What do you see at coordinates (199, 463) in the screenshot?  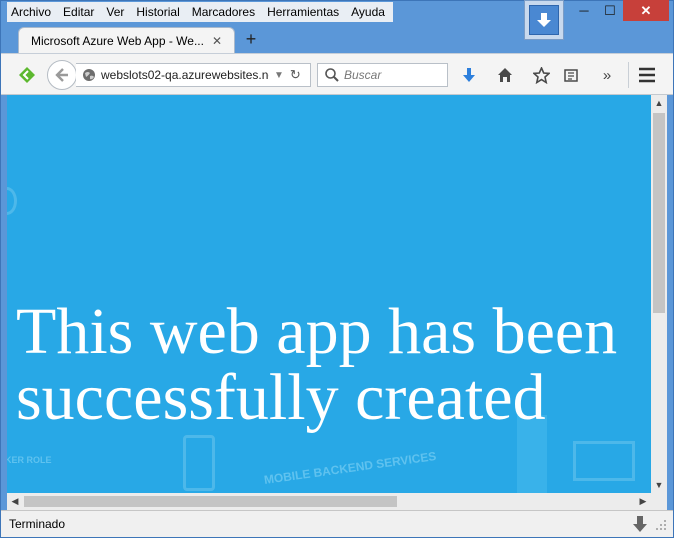 I see `decorative-phone-shape` at bounding box center [199, 463].